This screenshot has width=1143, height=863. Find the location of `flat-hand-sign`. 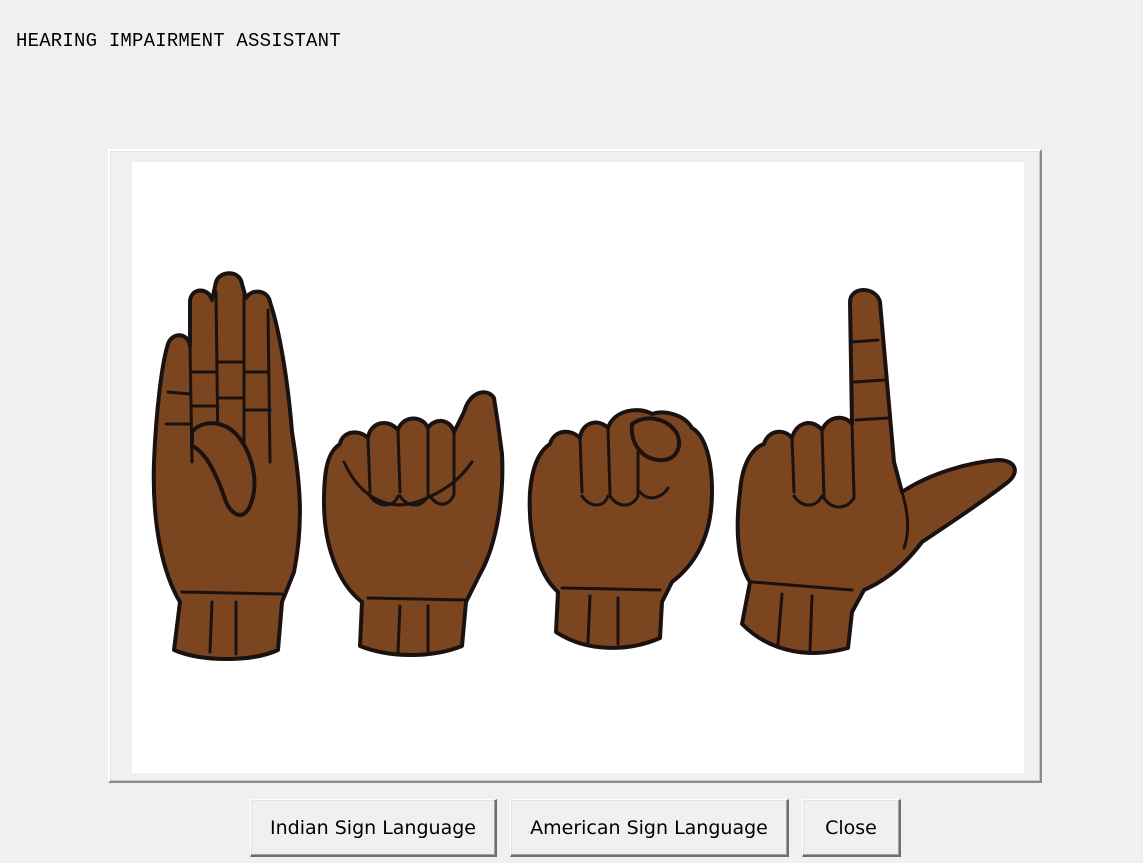

flat-hand-sign is located at coordinates (226, 466).